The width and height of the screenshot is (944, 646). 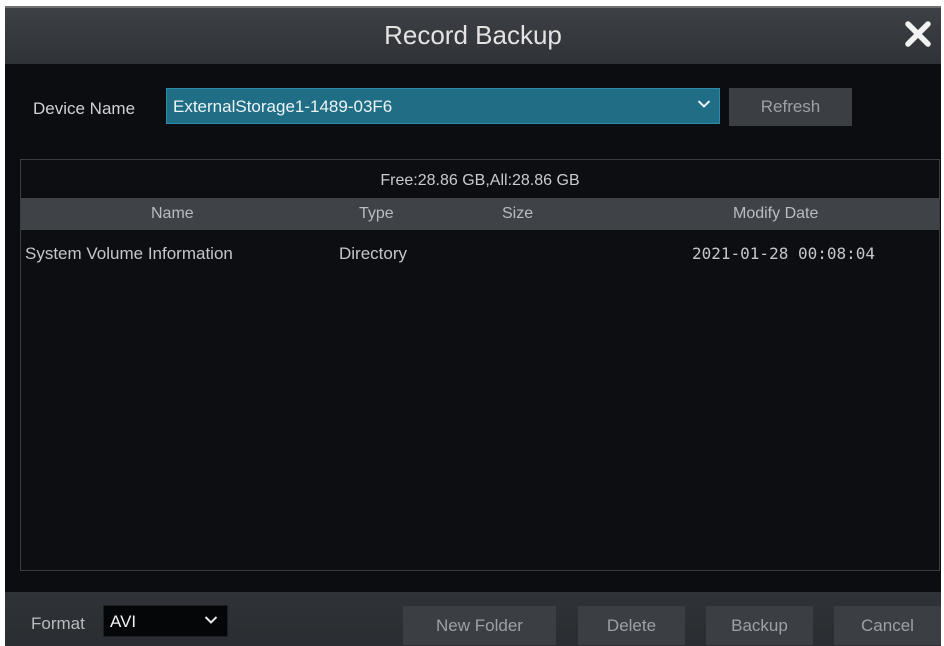 I want to click on column-header-type: Type, so click(x=376, y=214).